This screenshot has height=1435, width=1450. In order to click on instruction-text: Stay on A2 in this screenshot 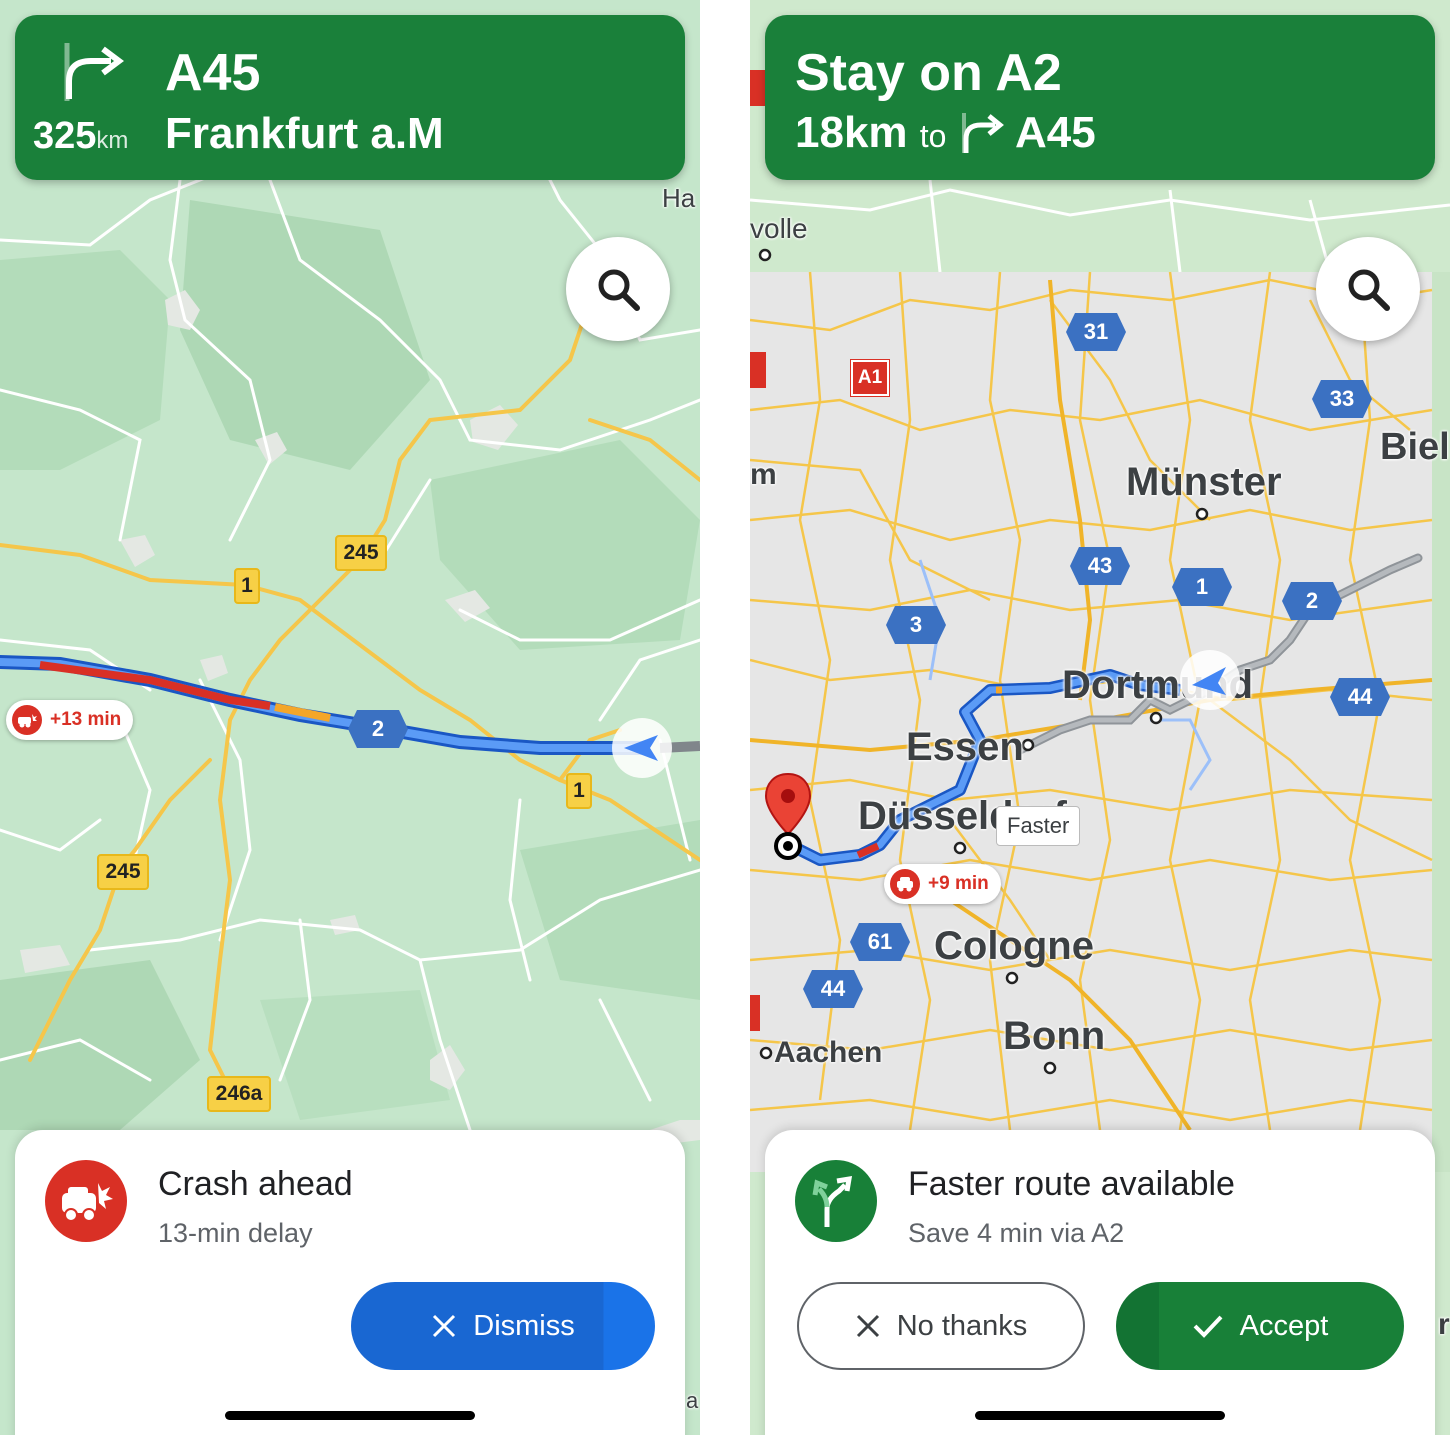, I will do `click(928, 73)`.